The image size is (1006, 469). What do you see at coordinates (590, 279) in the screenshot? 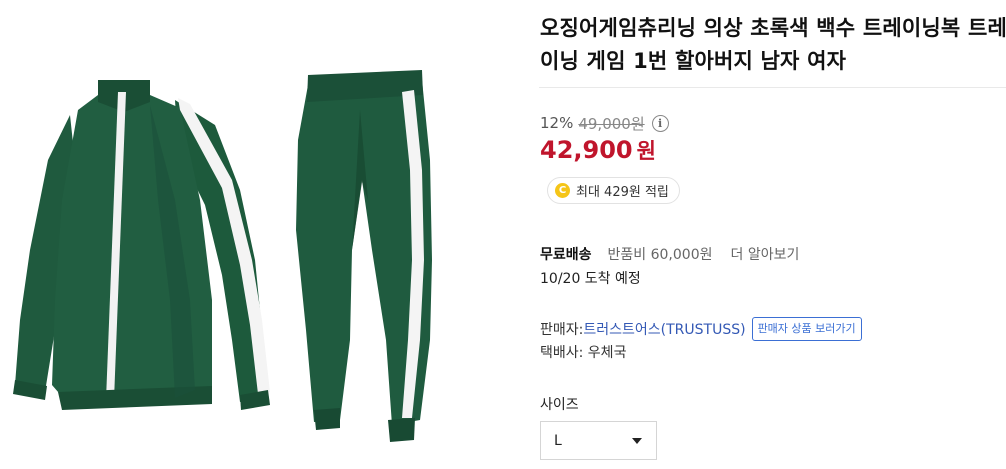
I see `arrival-estimate: 10/20 도착 예정` at bounding box center [590, 279].